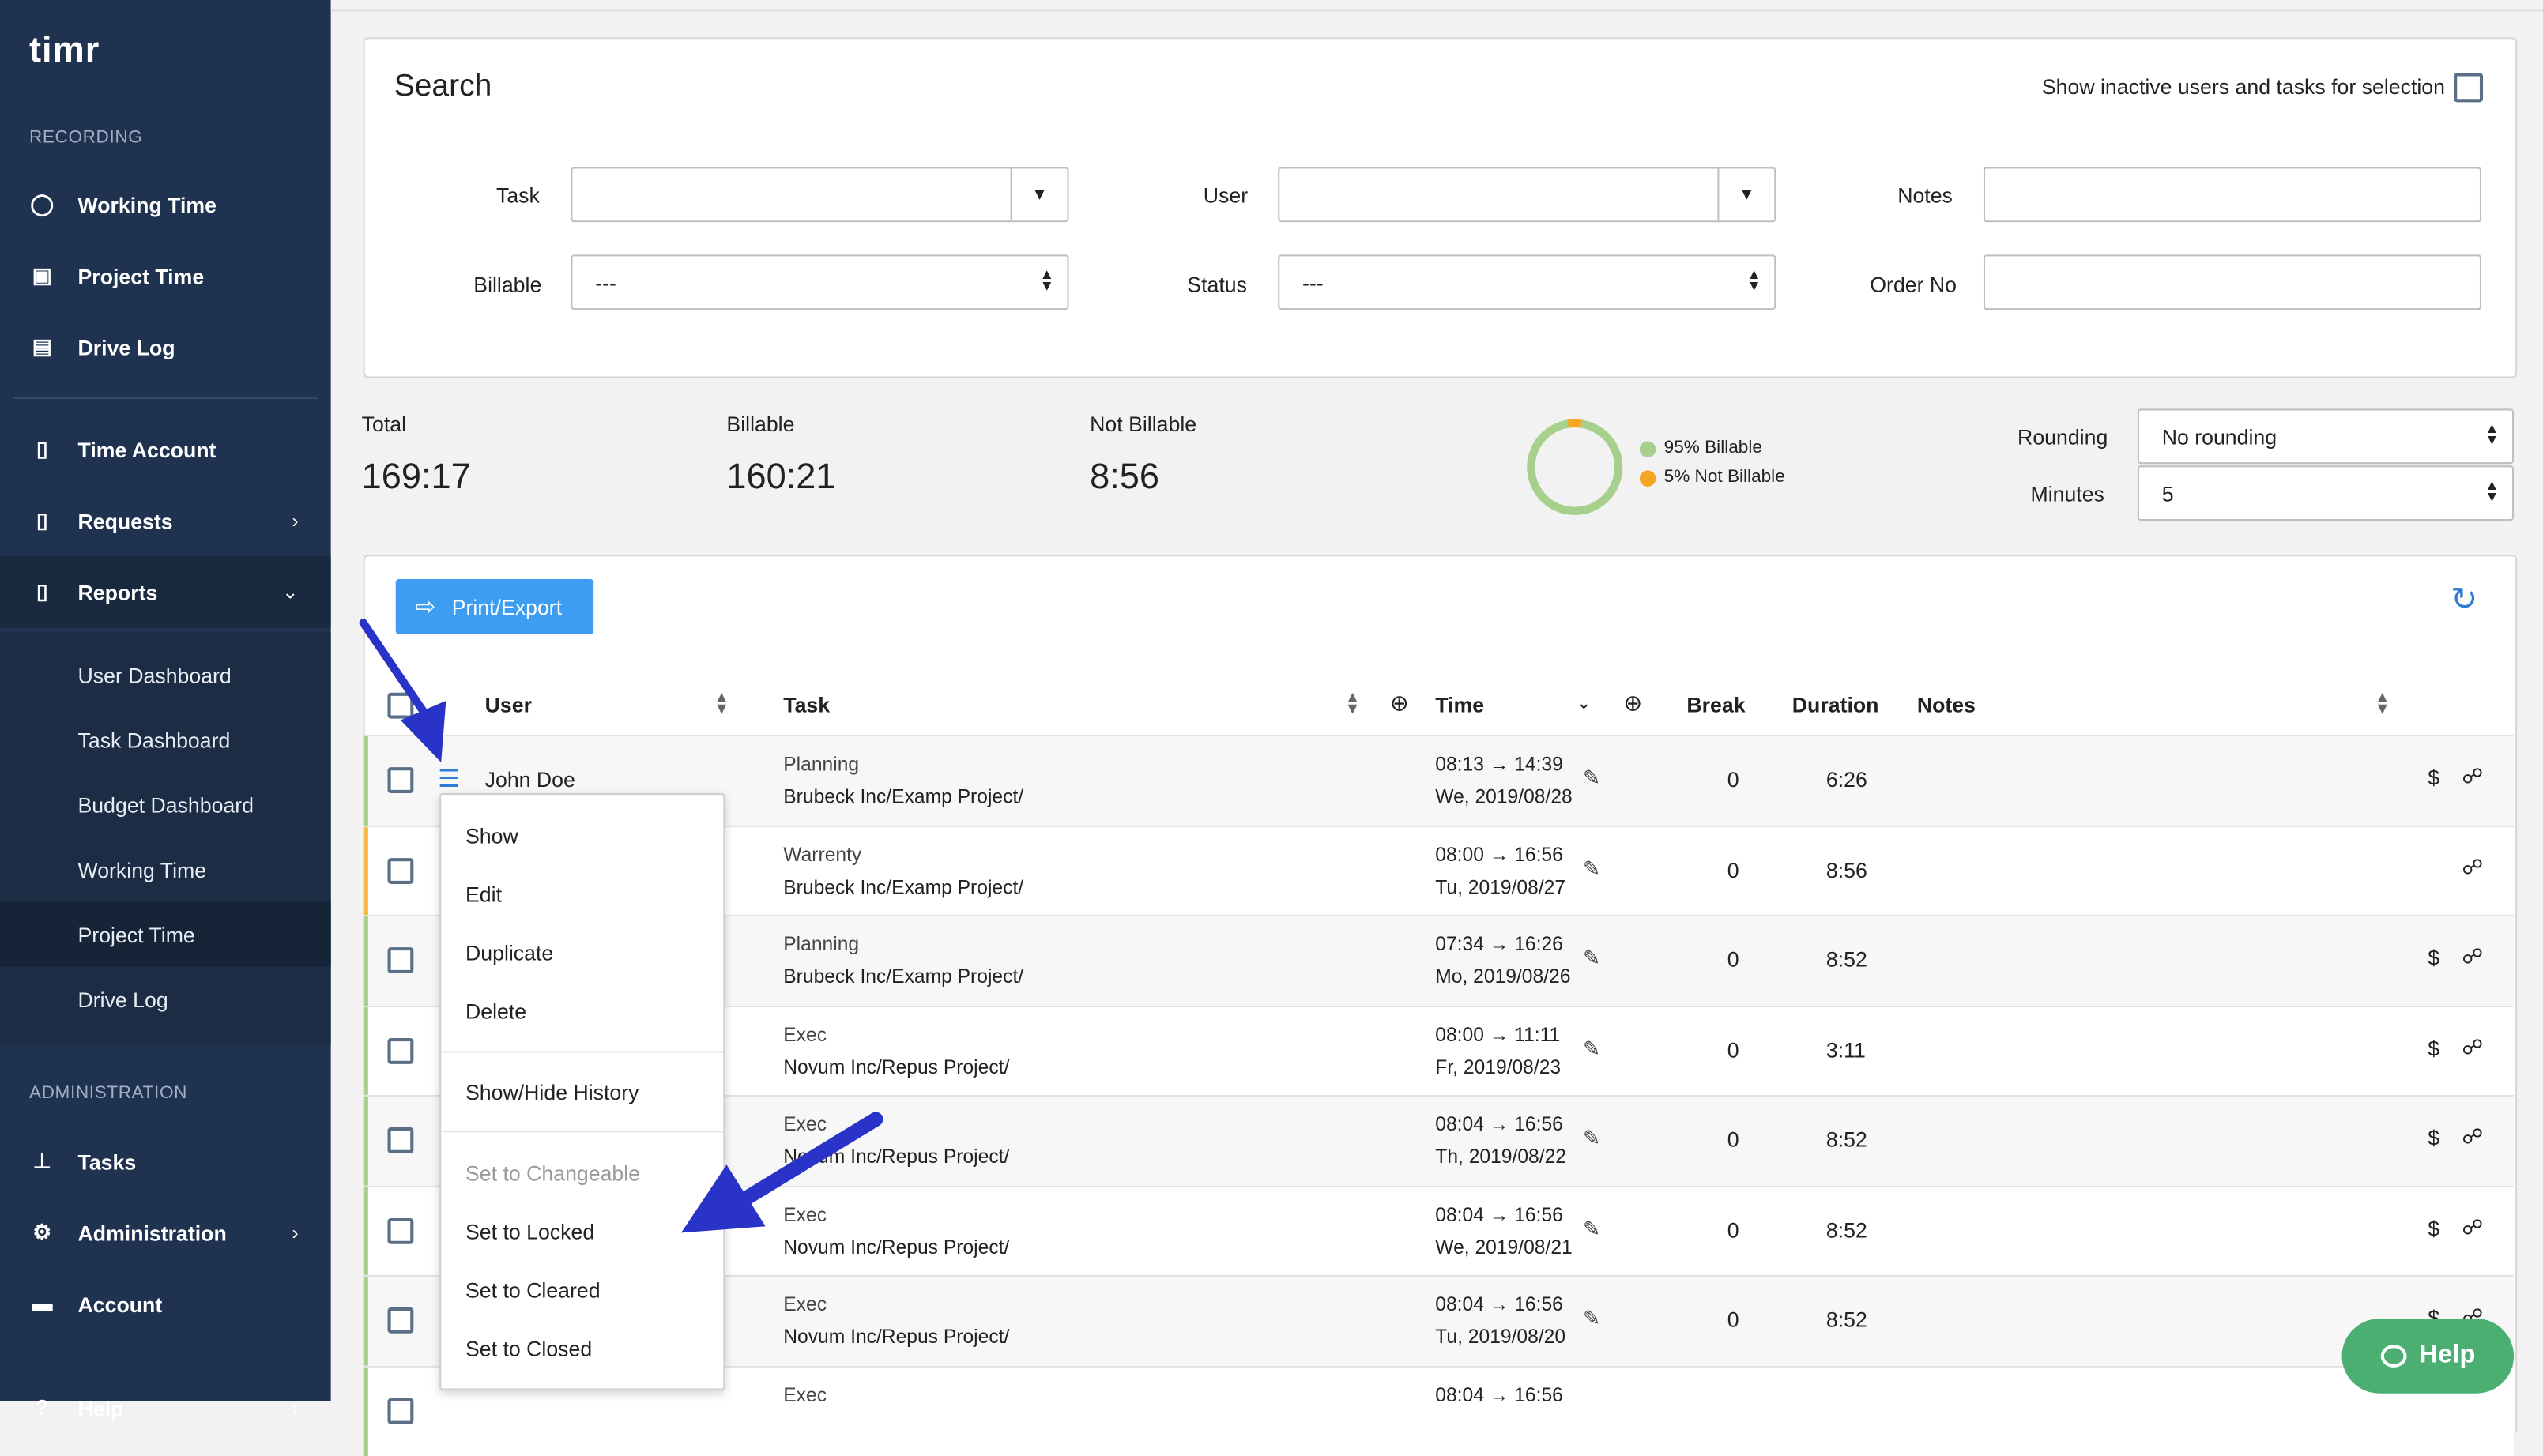  What do you see at coordinates (621, 926) in the screenshot?
I see `annotation-arrows` at bounding box center [621, 926].